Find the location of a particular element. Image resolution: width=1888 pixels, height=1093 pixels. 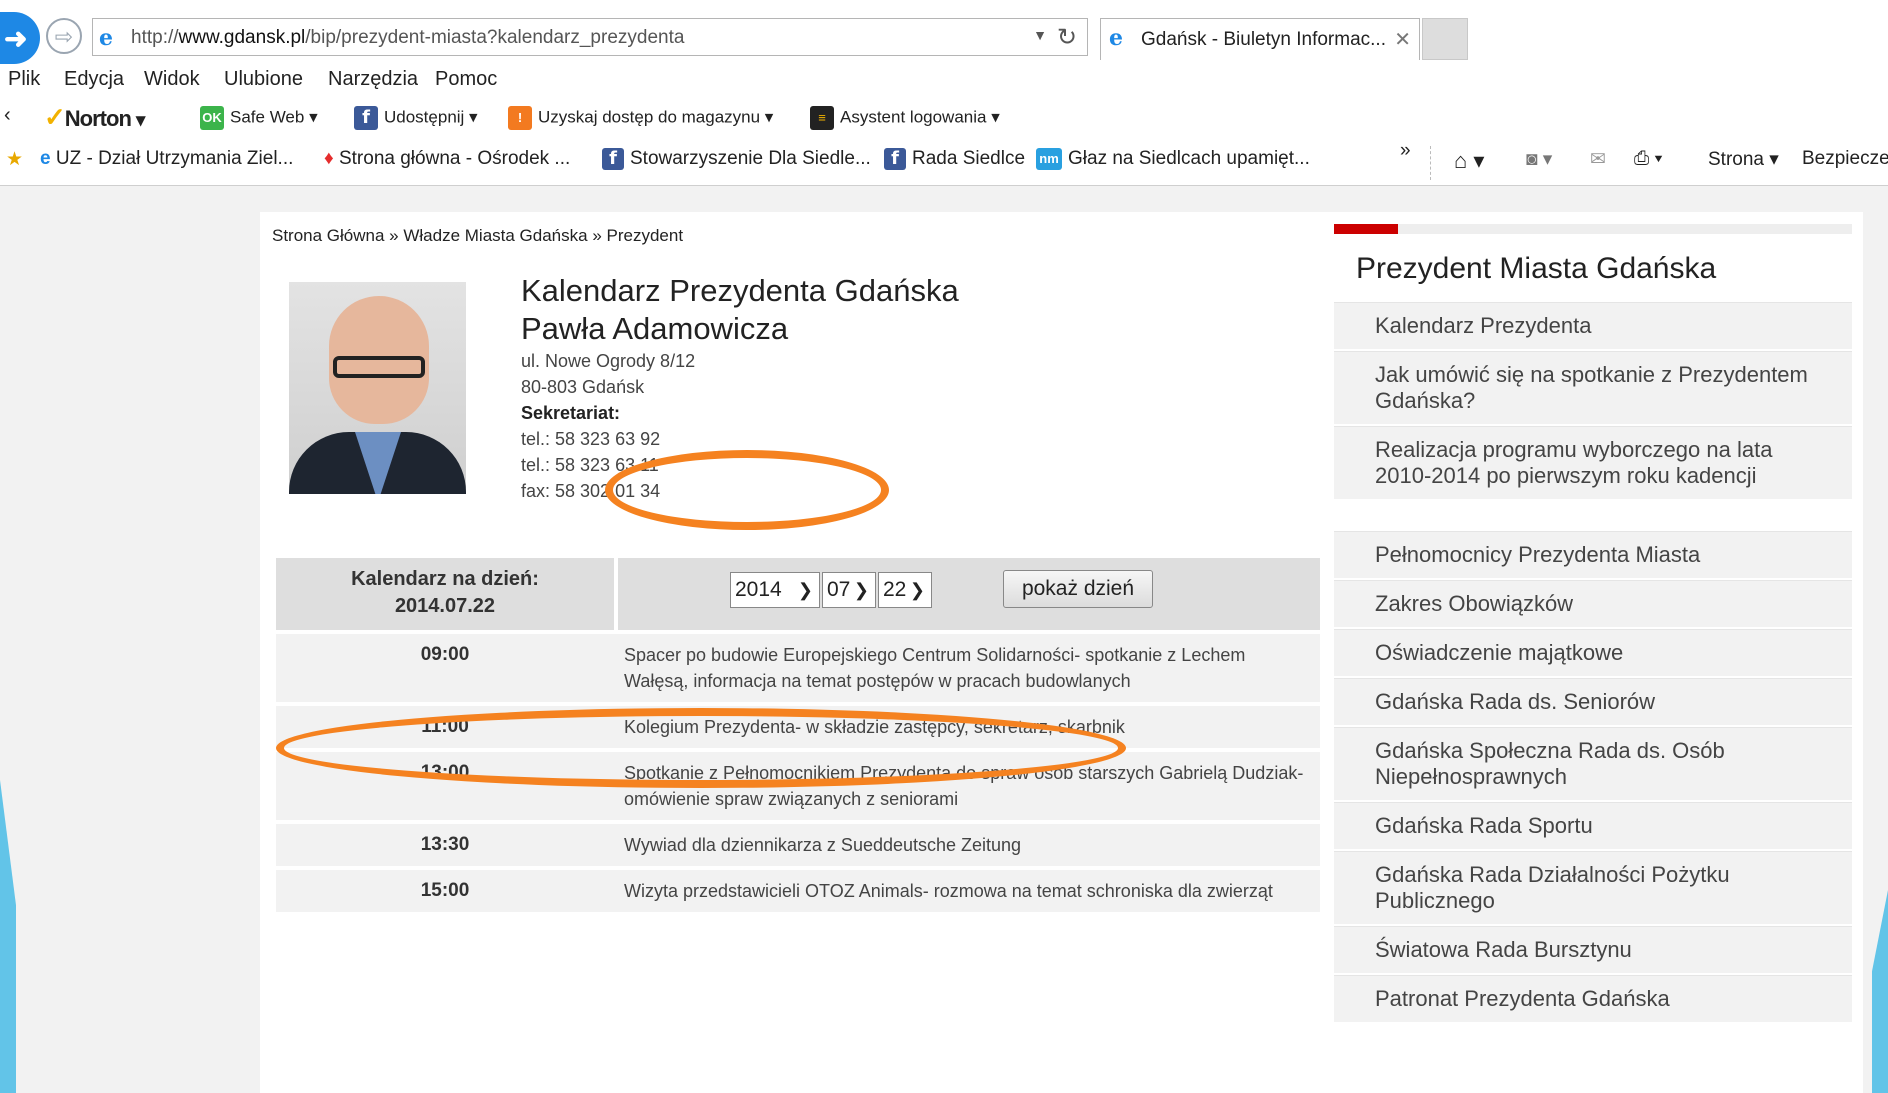

safety-menu-button: Bezpiecze is located at coordinates (1845, 159).